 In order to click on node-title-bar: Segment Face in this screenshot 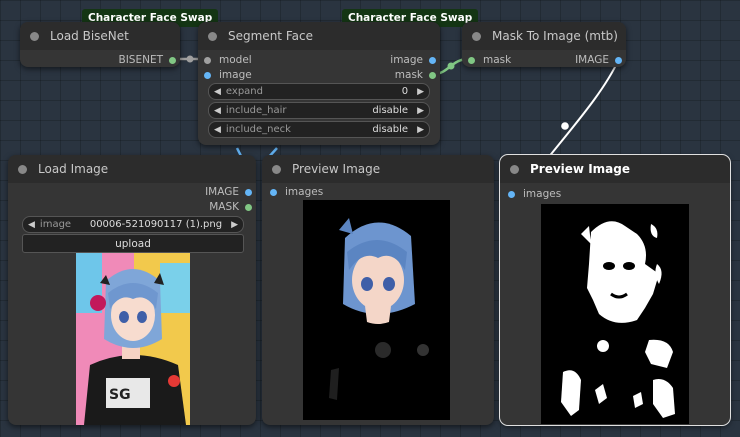, I will do `click(319, 36)`.